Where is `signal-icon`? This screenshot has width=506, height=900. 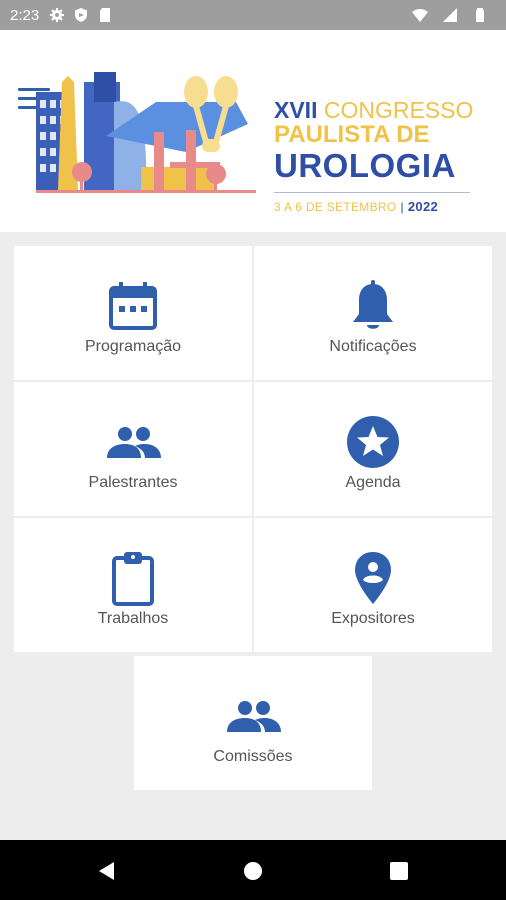 signal-icon is located at coordinates (450, 15).